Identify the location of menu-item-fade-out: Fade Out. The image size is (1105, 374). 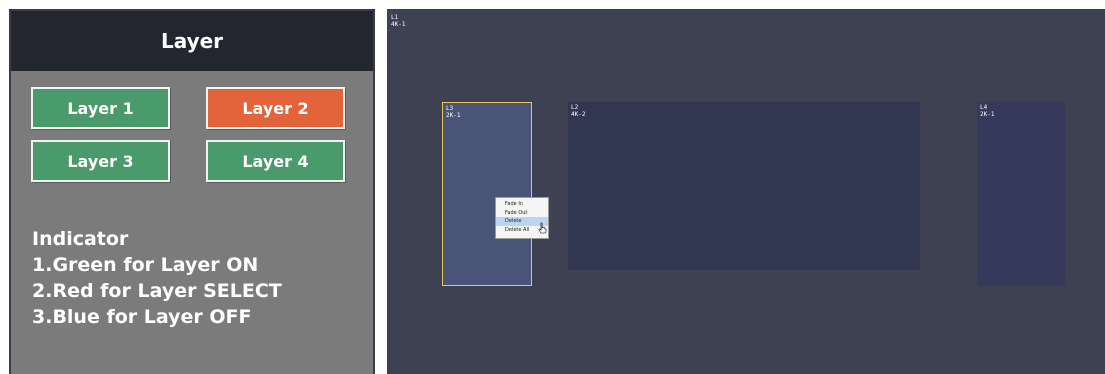
(522, 213).